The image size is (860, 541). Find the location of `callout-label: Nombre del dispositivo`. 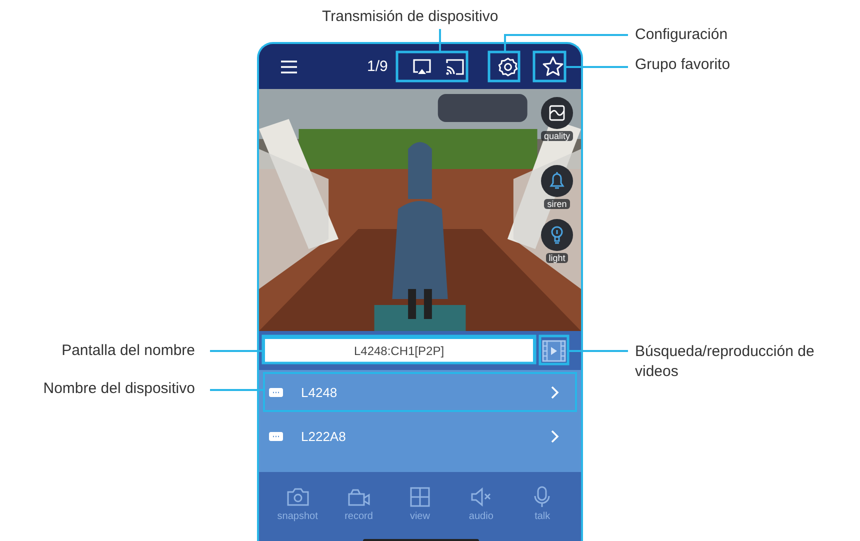

callout-label: Nombre del dispositivo is located at coordinates (119, 388).